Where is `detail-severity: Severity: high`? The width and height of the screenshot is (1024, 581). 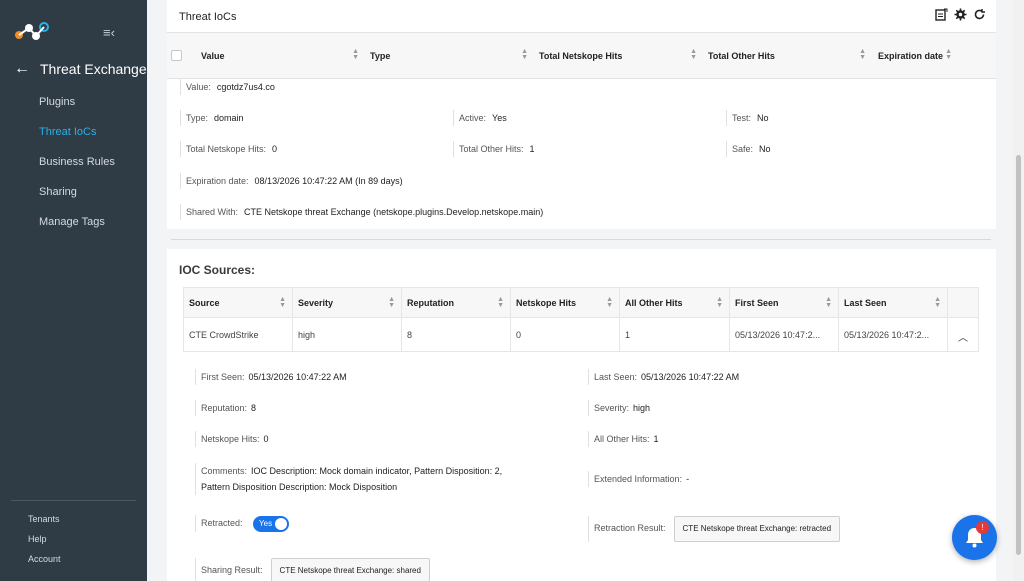 detail-severity: Severity: high is located at coordinates (619, 408).